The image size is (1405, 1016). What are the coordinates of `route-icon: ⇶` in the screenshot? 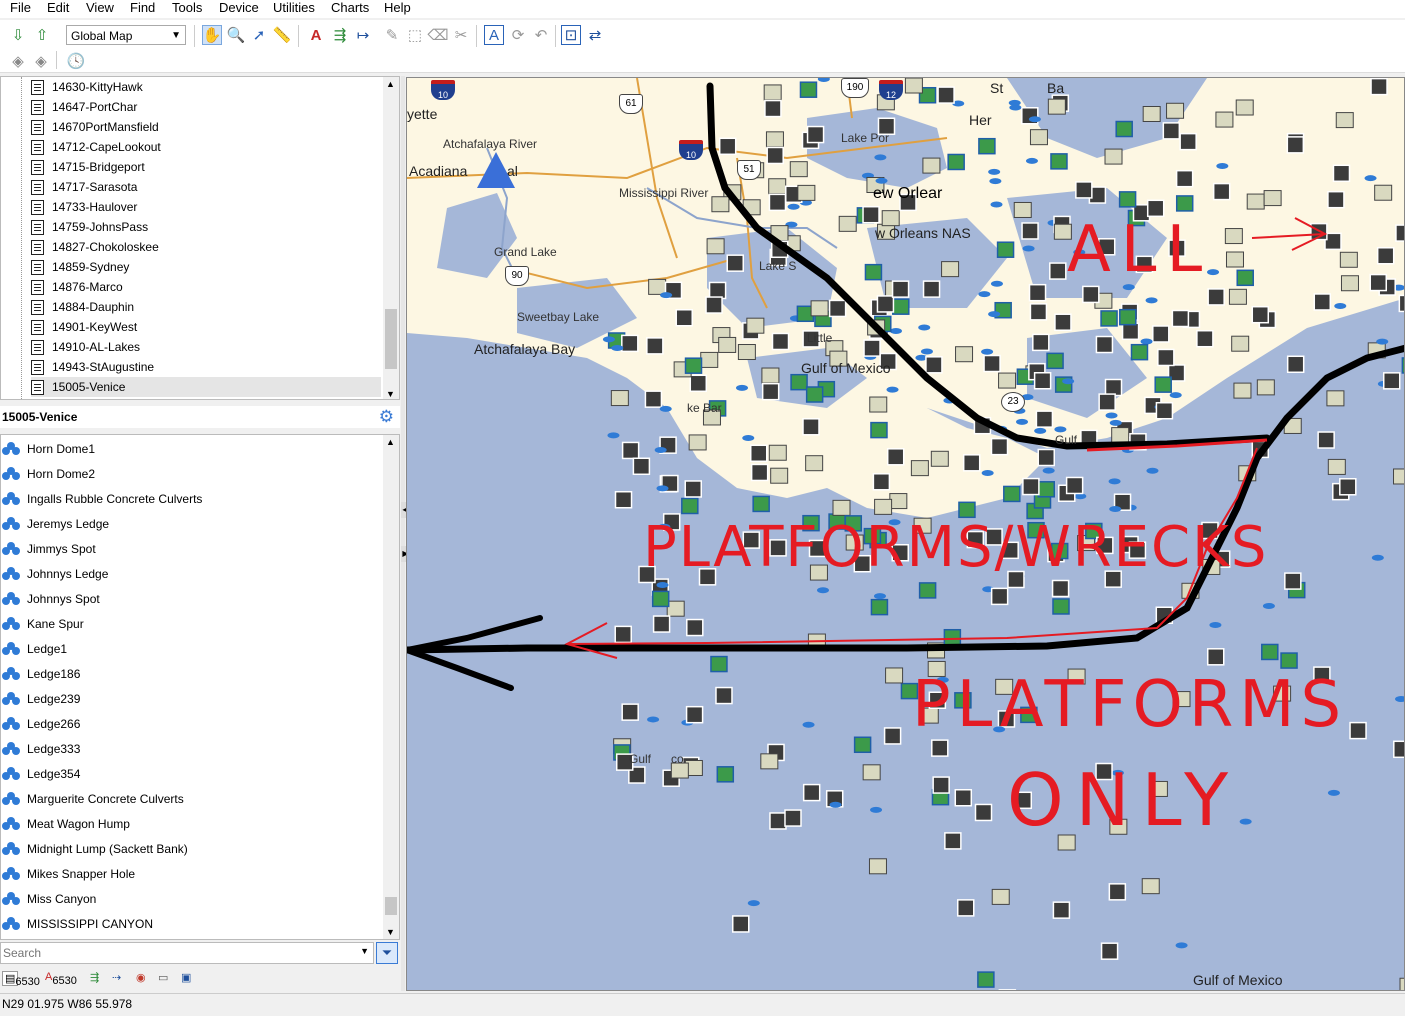 It's located at (94, 977).